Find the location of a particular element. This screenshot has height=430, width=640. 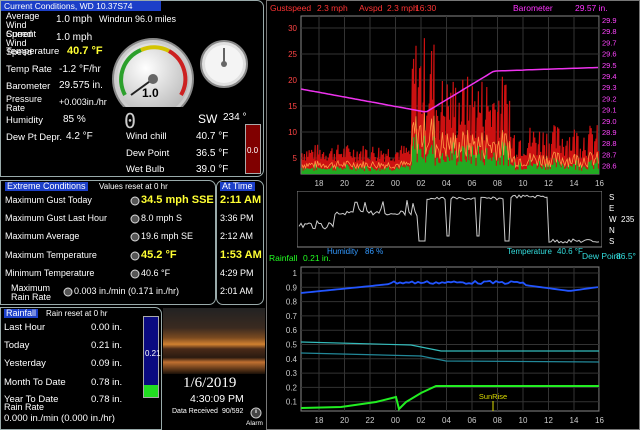

y-tick-label: 0.3 is located at coordinates (292, 373).